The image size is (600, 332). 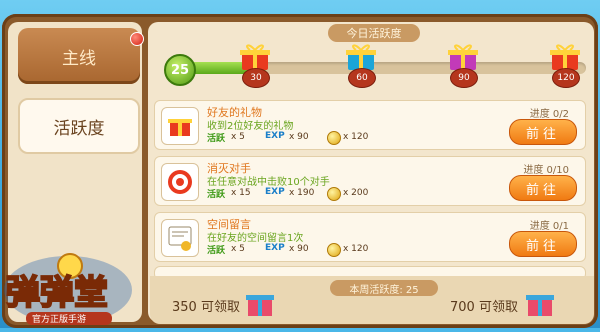 I want to click on gift-icon, so click(x=180, y=126).